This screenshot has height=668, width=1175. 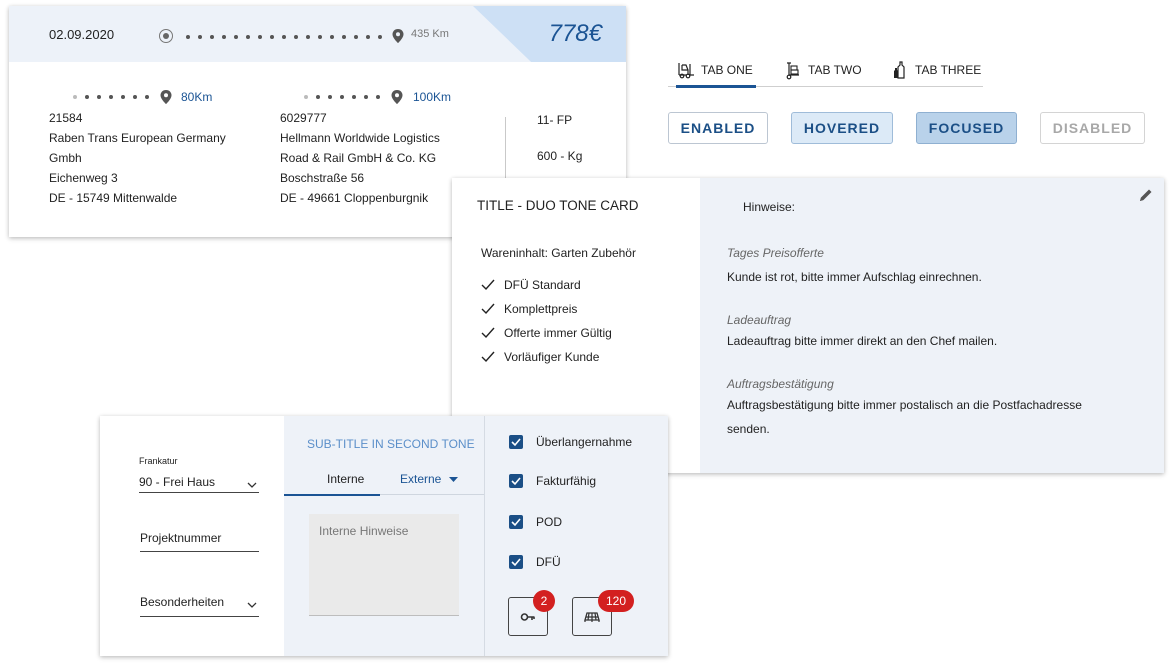 What do you see at coordinates (322, 178) in the screenshot?
I see `destination-address-line: Boschstraße 56` at bounding box center [322, 178].